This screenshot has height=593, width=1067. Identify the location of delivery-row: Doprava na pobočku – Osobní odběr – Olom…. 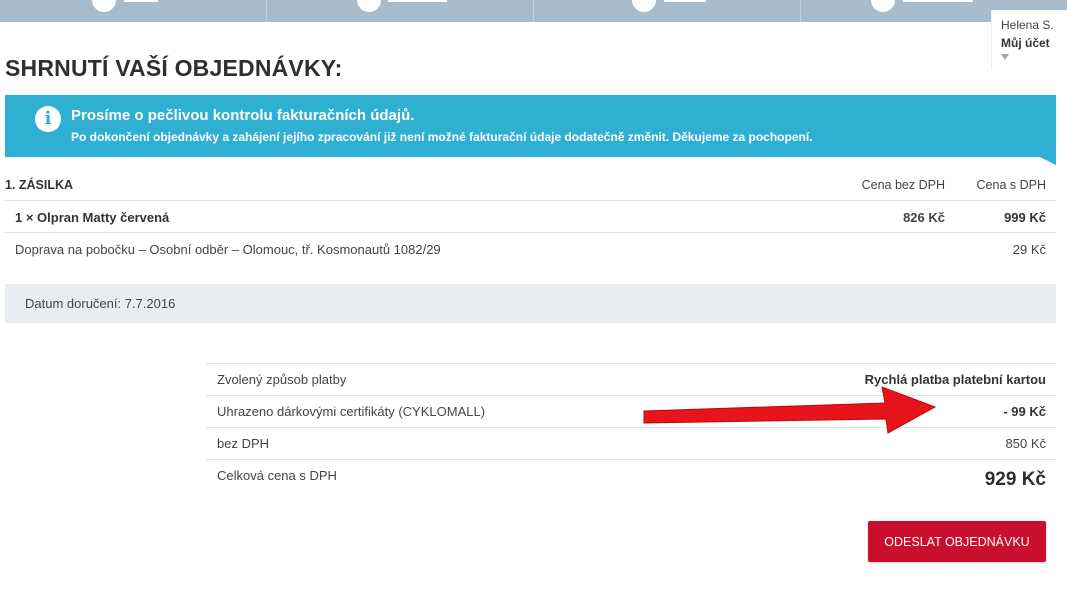
(530, 249).